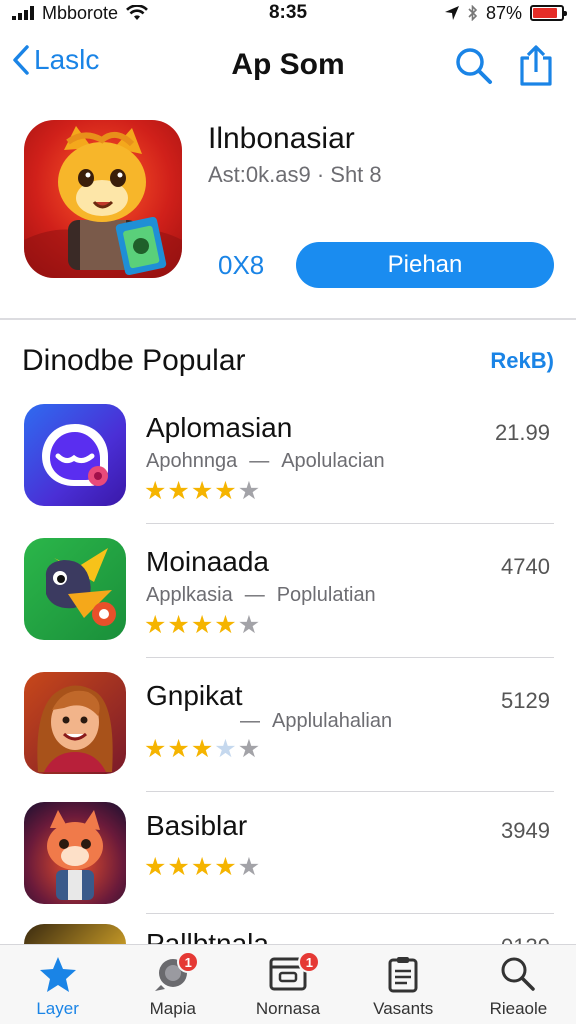 The width and height of the screenshot is (576, 1024). Describe the element at coordinates (525, 701) in the screenshot. I see `app-price: 5129` at that location.